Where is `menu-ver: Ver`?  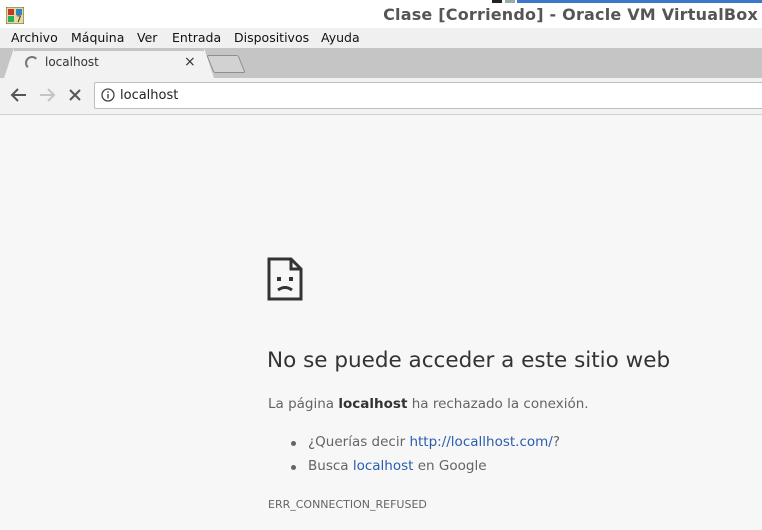 menu-ver: Ver is located at coordinates (147, 37).